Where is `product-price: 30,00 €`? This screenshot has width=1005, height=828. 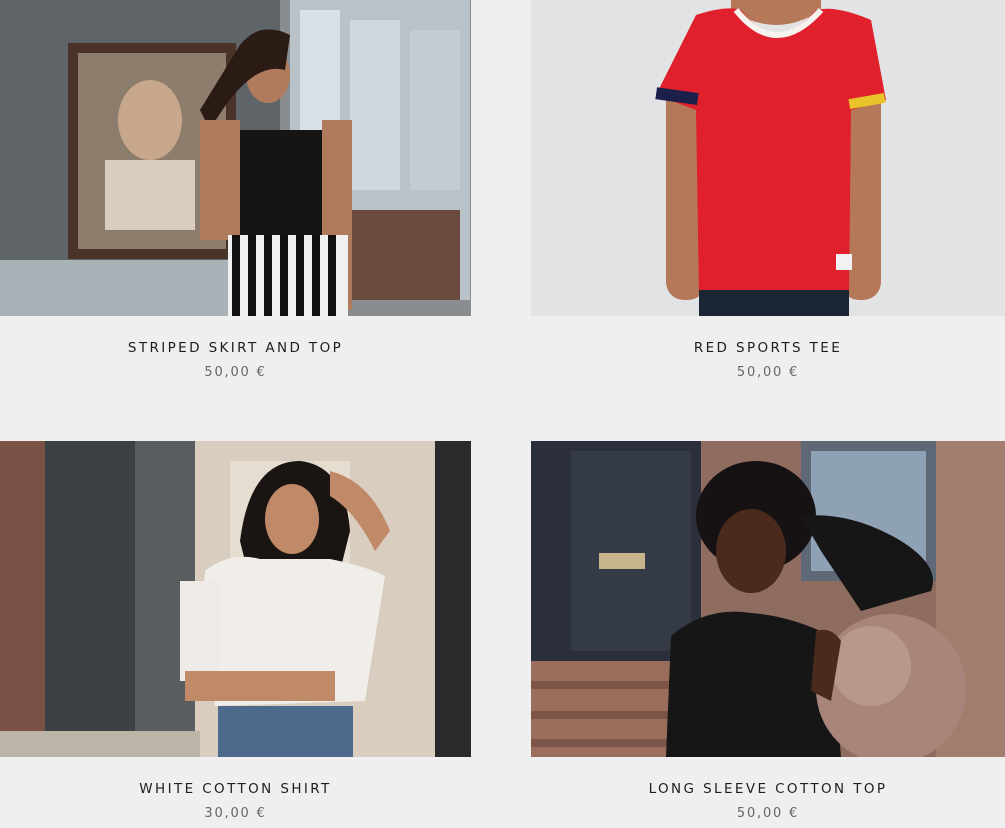
product-price: 30,00 € is located at coordinates (235, 813).